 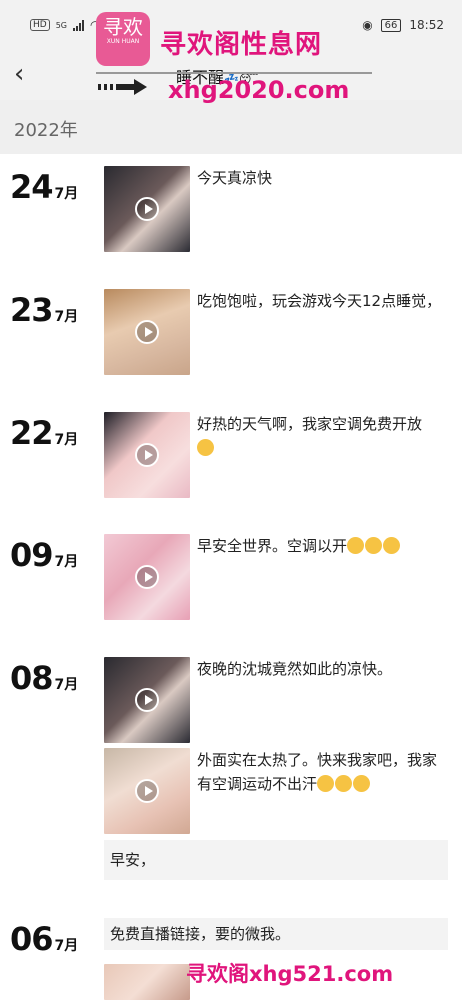 I want to click on status-left: HD 5G ◠, so click(x=65, y=25).